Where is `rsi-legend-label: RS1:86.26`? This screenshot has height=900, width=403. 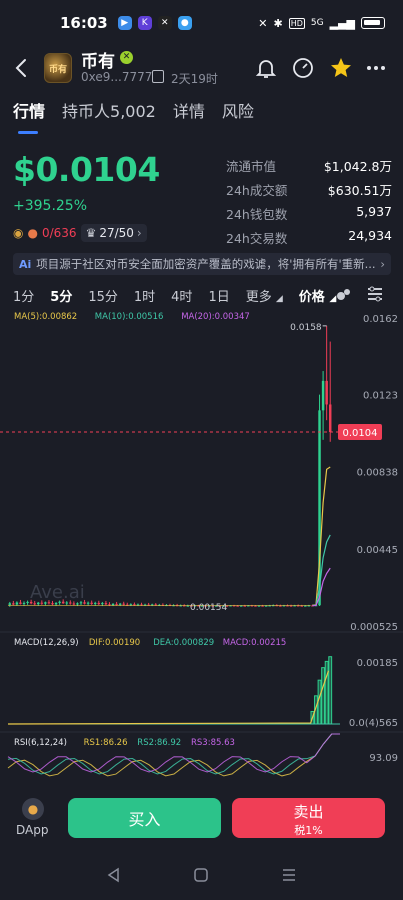
rsi-legend-label: RS1:86.26 is located at coordinates (106, 743).